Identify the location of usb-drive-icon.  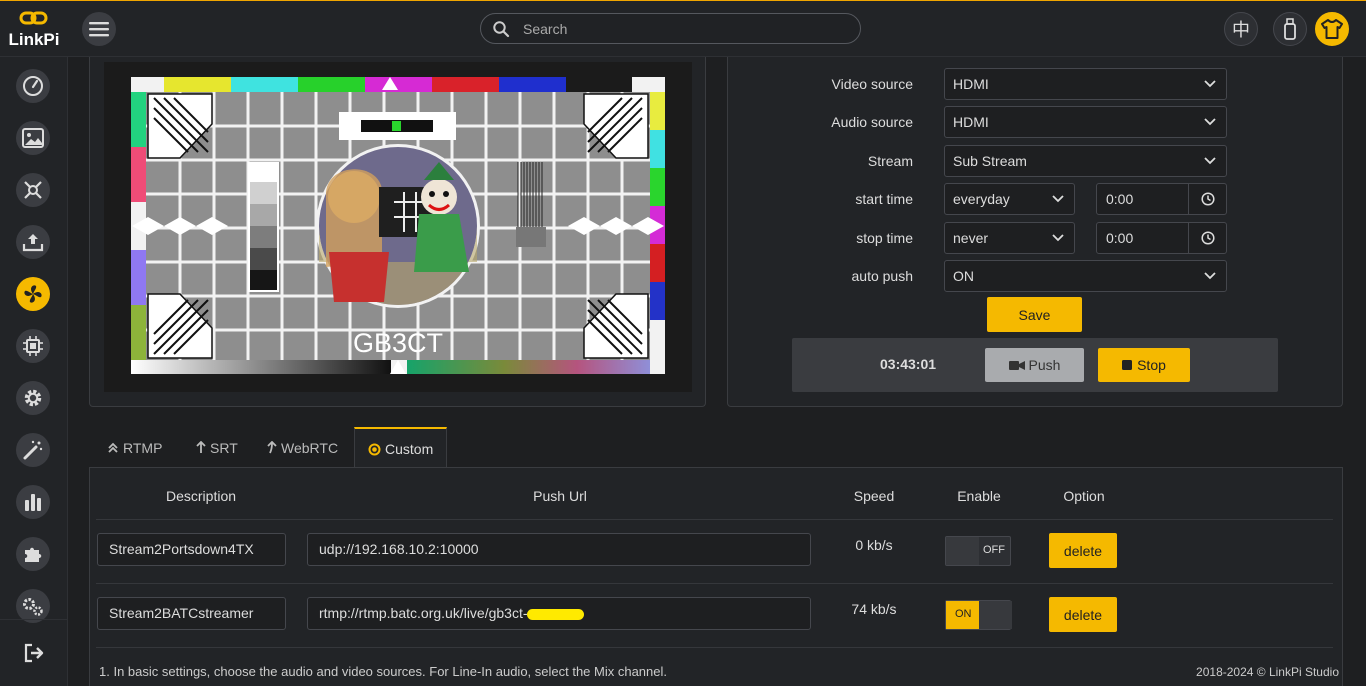
(1290, 29).